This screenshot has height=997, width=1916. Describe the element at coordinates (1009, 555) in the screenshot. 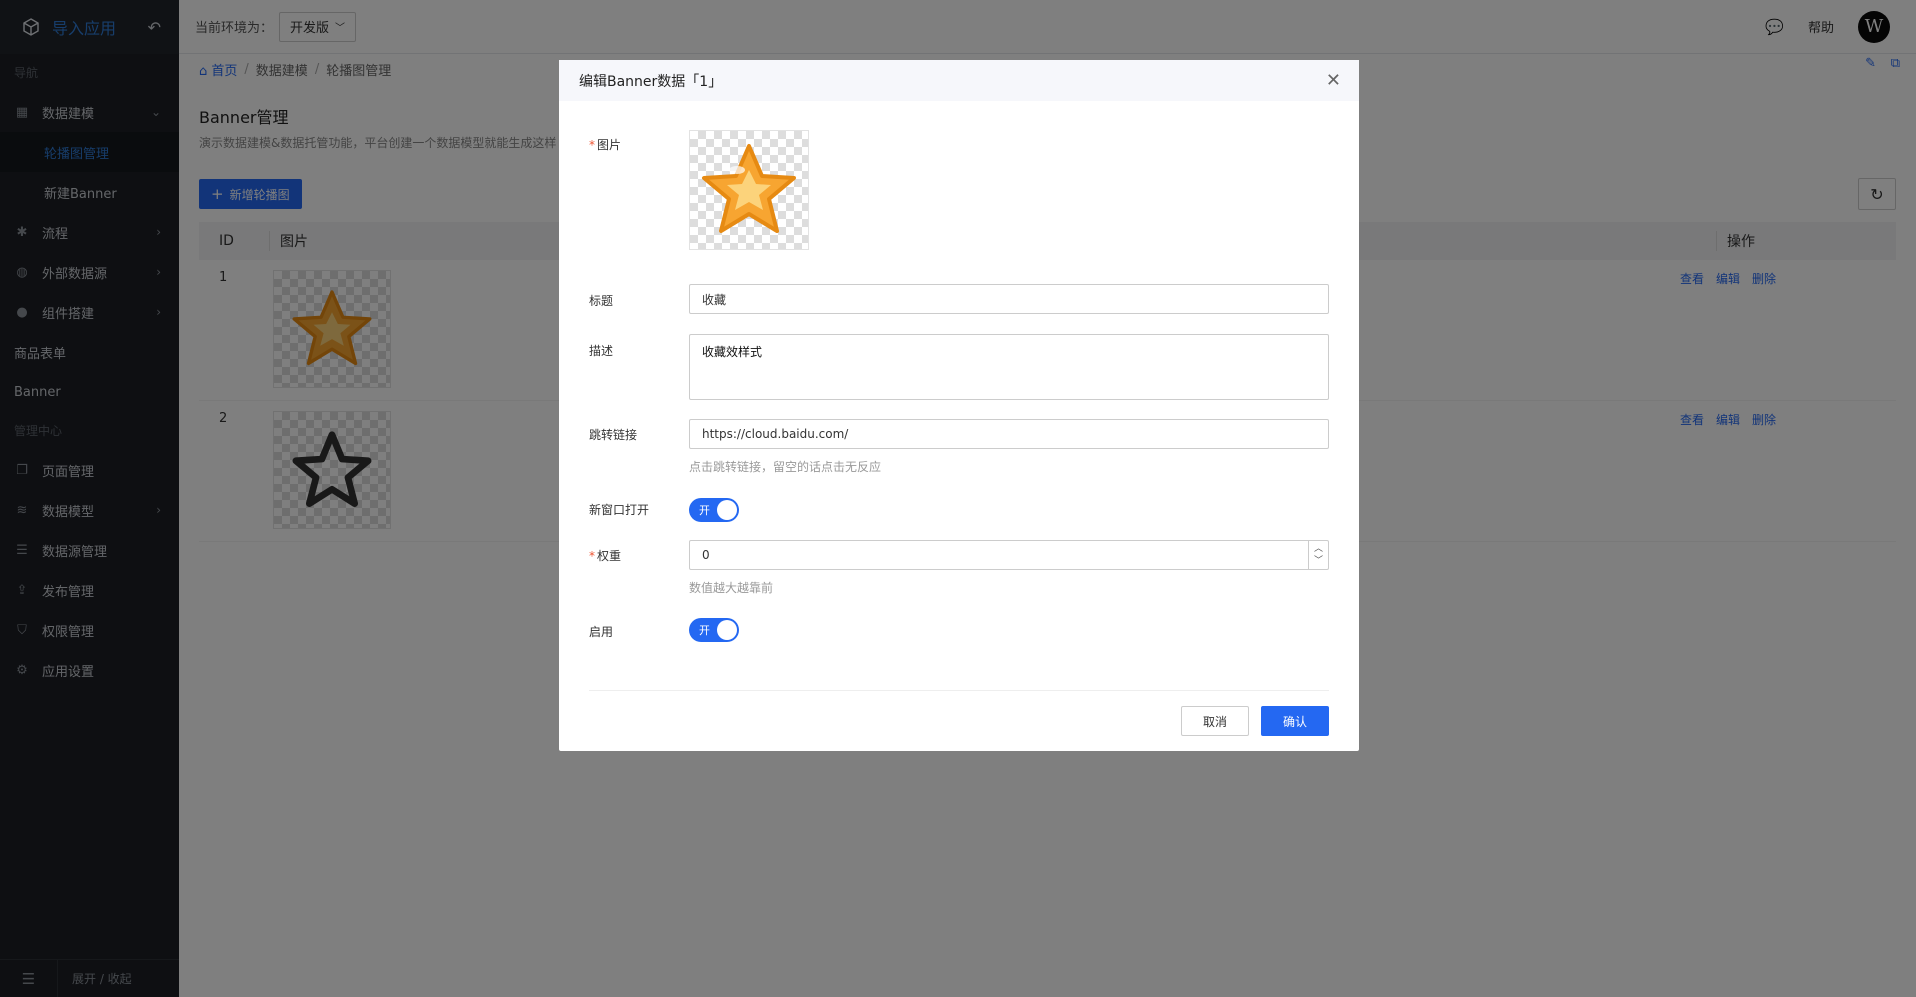

I see `weight-input` at that location.